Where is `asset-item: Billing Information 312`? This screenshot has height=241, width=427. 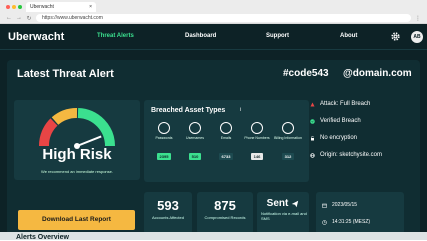
asset-item: Billing Information 312 is located at coordinates (288, 142).